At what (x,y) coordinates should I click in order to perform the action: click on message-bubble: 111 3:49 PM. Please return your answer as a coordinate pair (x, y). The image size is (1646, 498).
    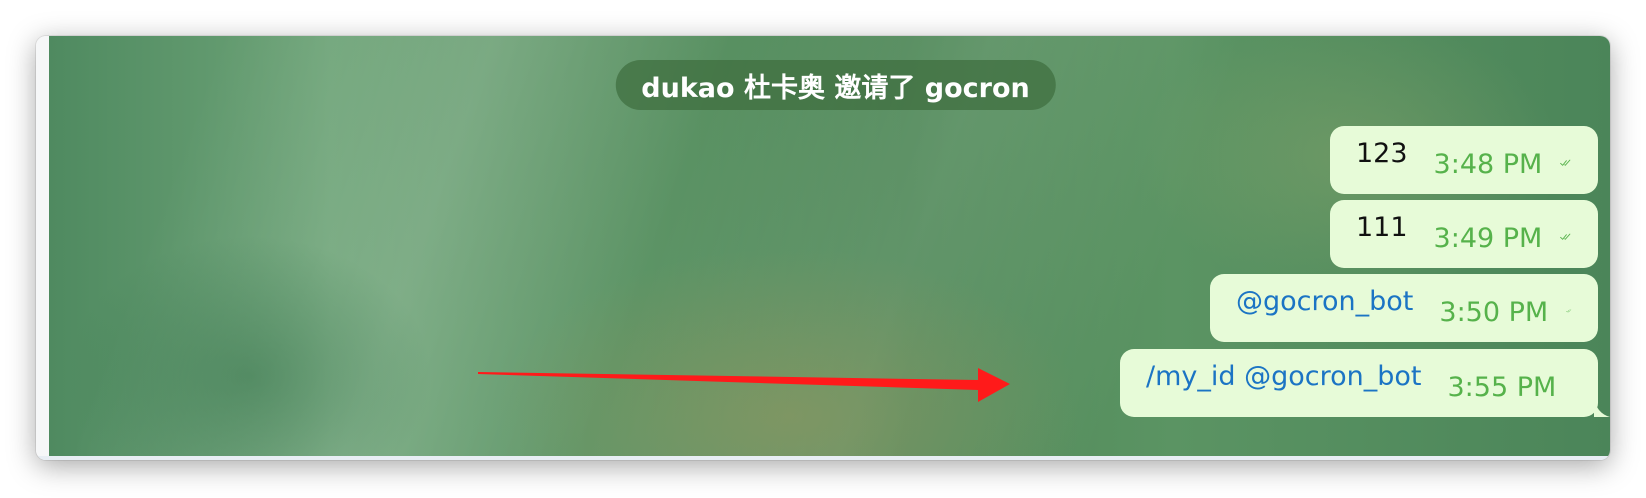
    Looking at the image, I should click on (1464, 234).